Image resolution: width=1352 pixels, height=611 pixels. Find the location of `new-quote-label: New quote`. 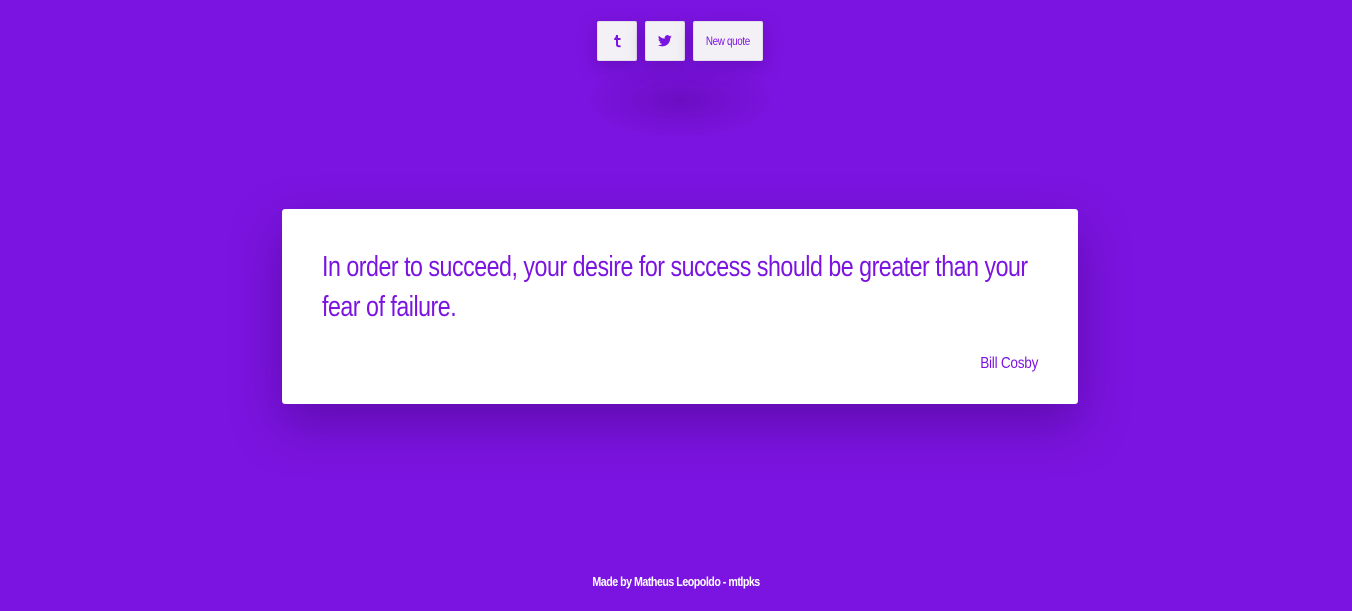

new-quote-label: New quote is located at coordinates (728, 41).